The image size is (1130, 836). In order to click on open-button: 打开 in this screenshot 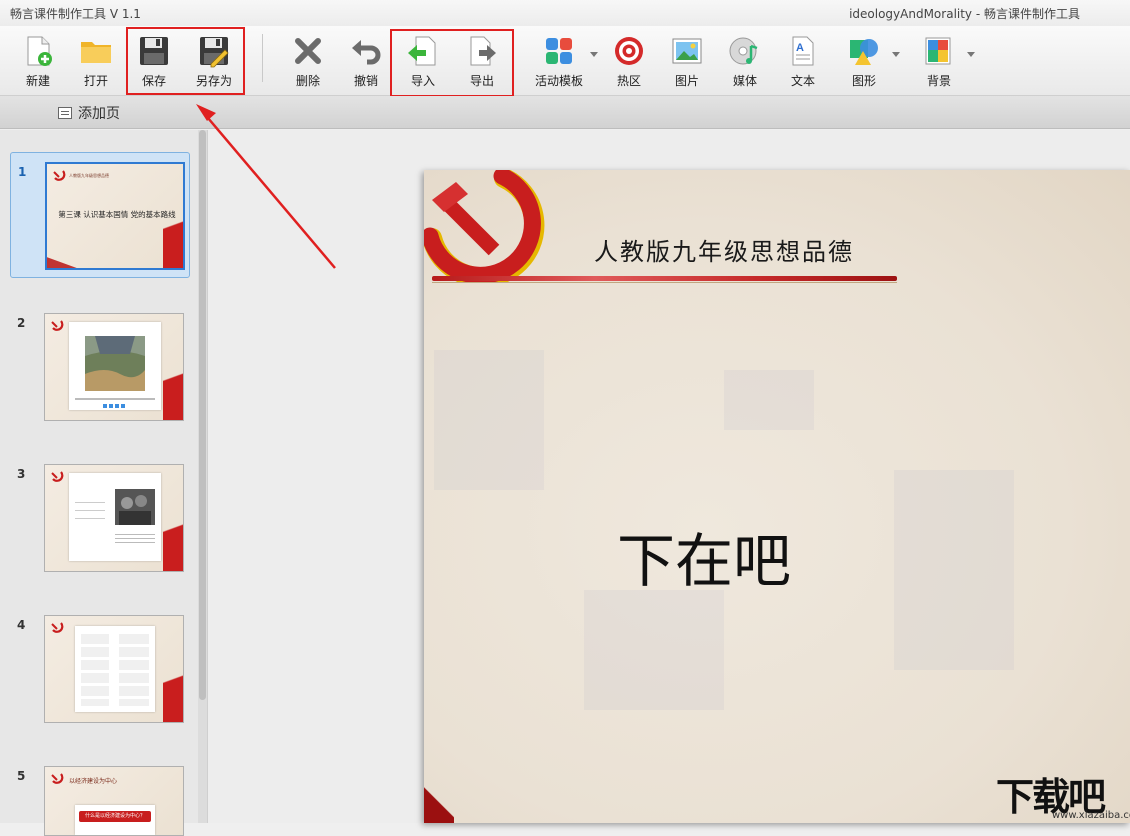, I will do `click(96, 62)`.